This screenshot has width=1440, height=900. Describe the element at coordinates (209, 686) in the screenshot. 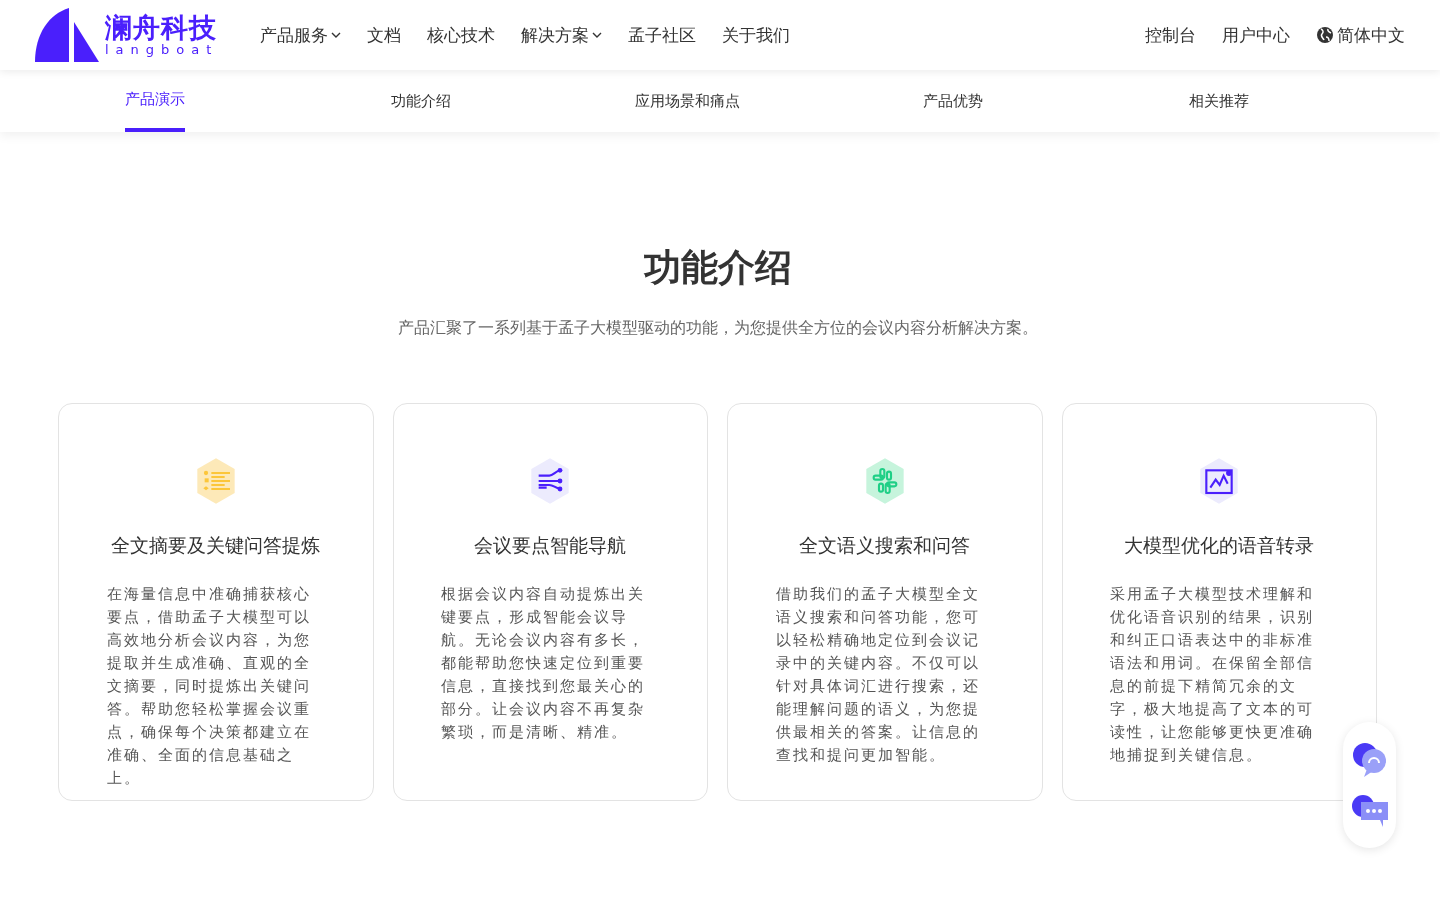

I see `card-description: 在海量信息中准确捕获核心要点，借助孟子大模型可以高效地分析会议内容，为您提取并生成准确、直观的全文摘要，同时提炼出关键问答。帮助您轻松掌握会议重点，确保每个决策都建立在准确、全面的信息基础之上。` at that location.